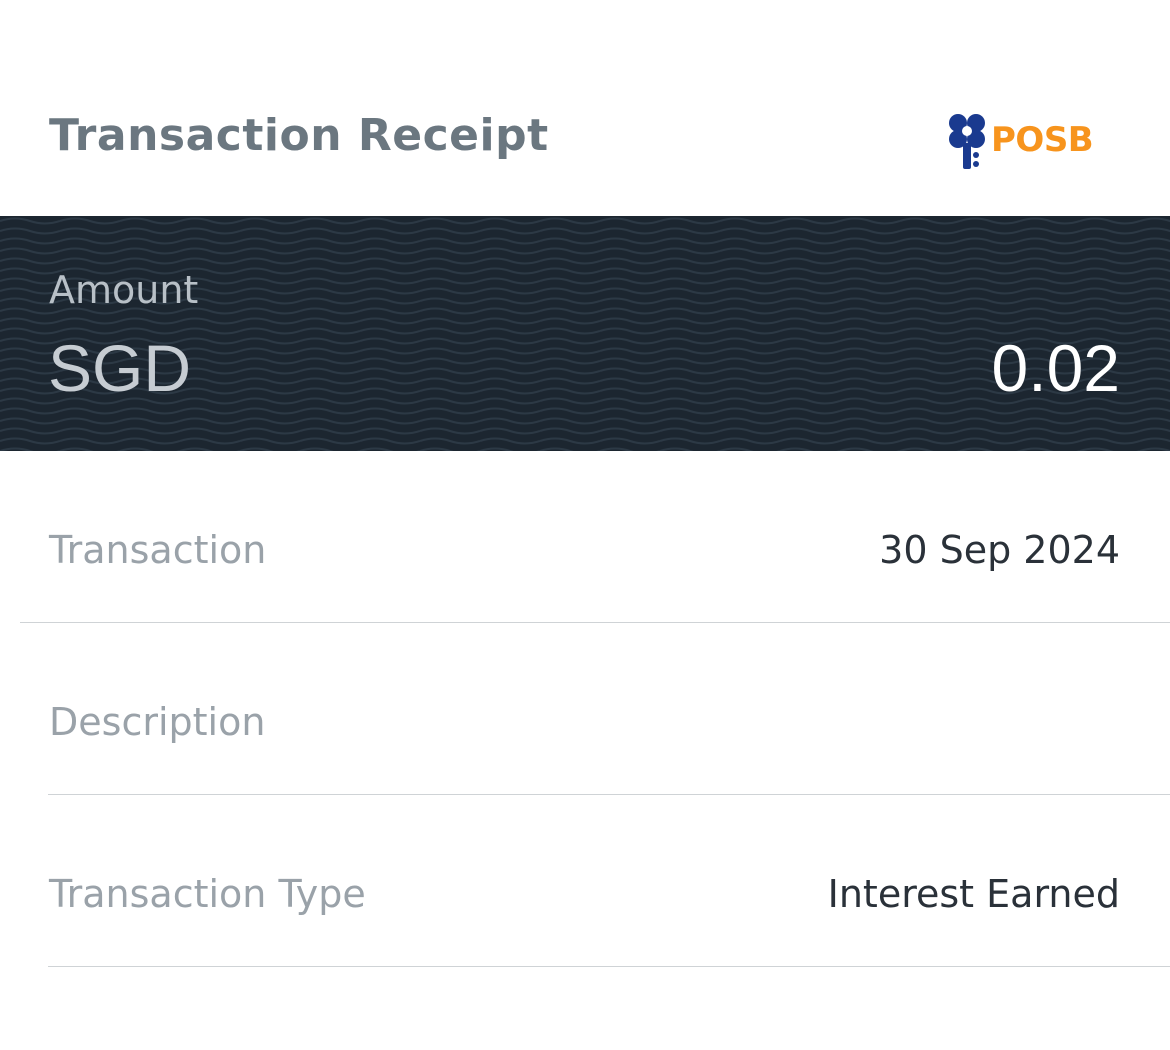 The width and height of the screenshot is (1170, 1050). What do you see at coordinates (124, 290) in the screenshot?
I see `amount-label: Amount` at bounding box center [124, 290].